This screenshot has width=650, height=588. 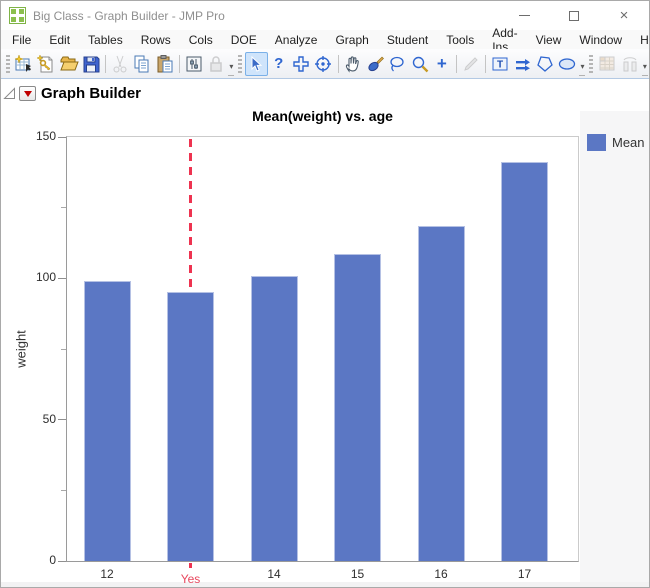 What do you see at coordinates (120, 64) in the screenshot?
I see `cut-icon` at bounding box center [120, 64].